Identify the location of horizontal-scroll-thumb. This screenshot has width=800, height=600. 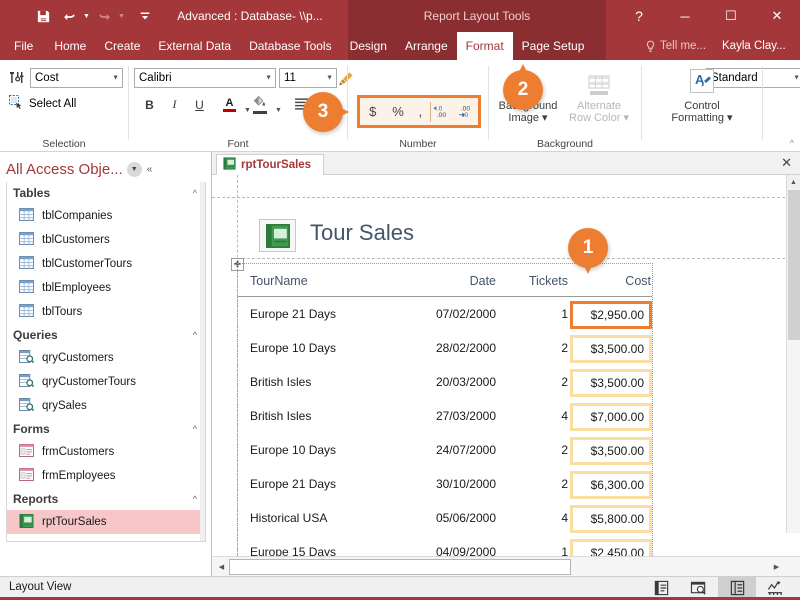
(400, 567).